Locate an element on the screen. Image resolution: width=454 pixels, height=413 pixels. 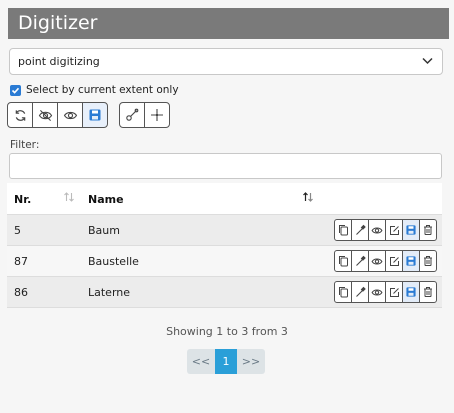
hide-all-button is located at coordinates (45, 115).